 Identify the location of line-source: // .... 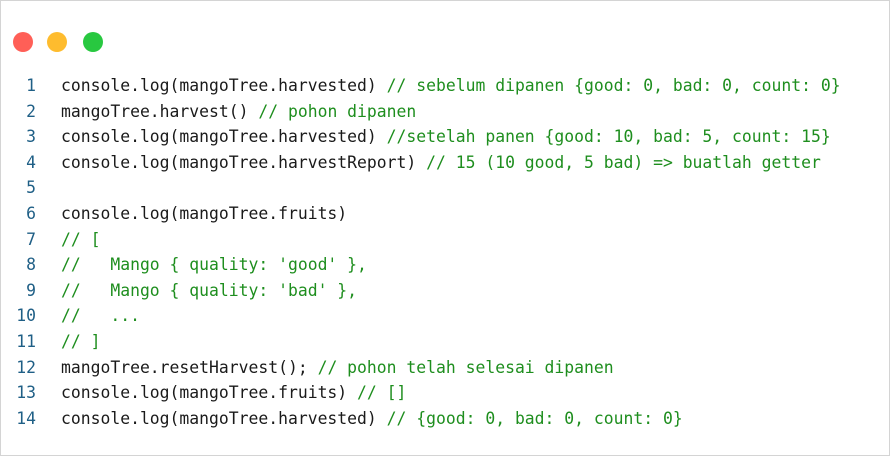
(100, 316).